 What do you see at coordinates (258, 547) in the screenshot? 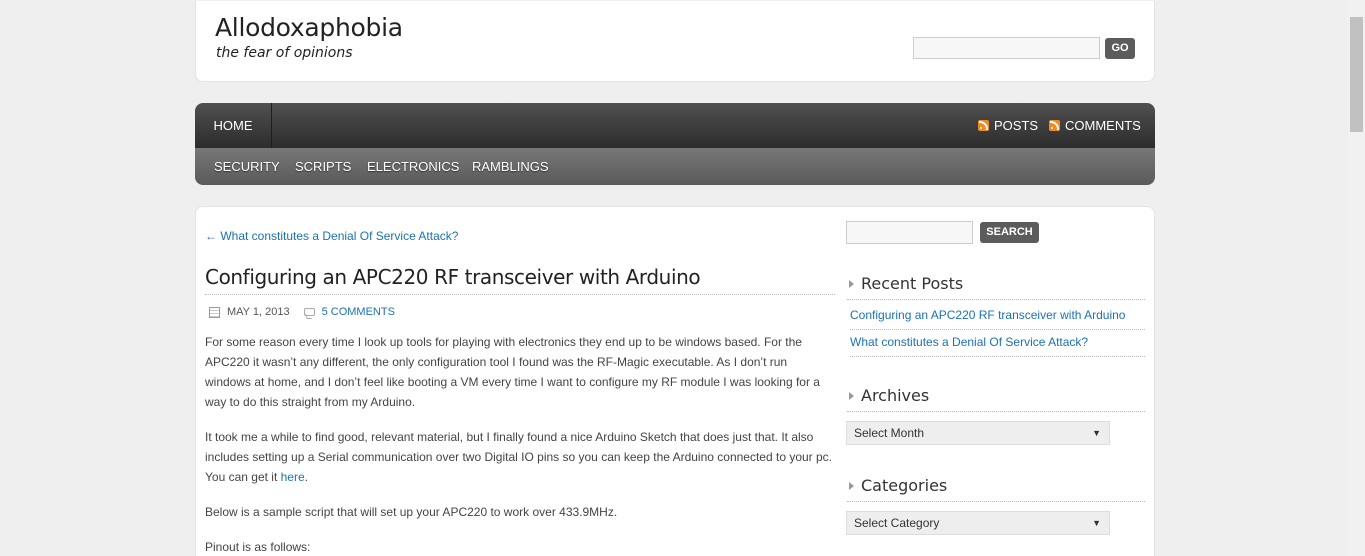
I see `post-paragraph-4: Pinout is as follows:` at bounding box center [258, 547].